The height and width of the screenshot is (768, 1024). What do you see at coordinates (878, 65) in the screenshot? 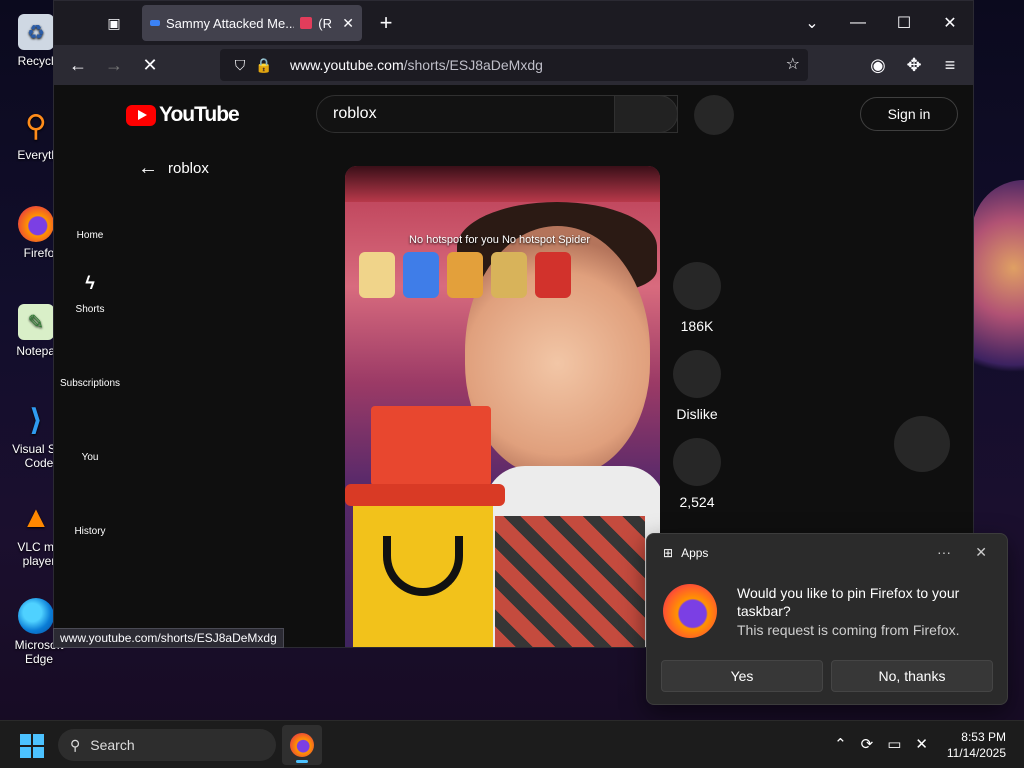
I see `account-icon: ◉` at bounding box center [878, 65].